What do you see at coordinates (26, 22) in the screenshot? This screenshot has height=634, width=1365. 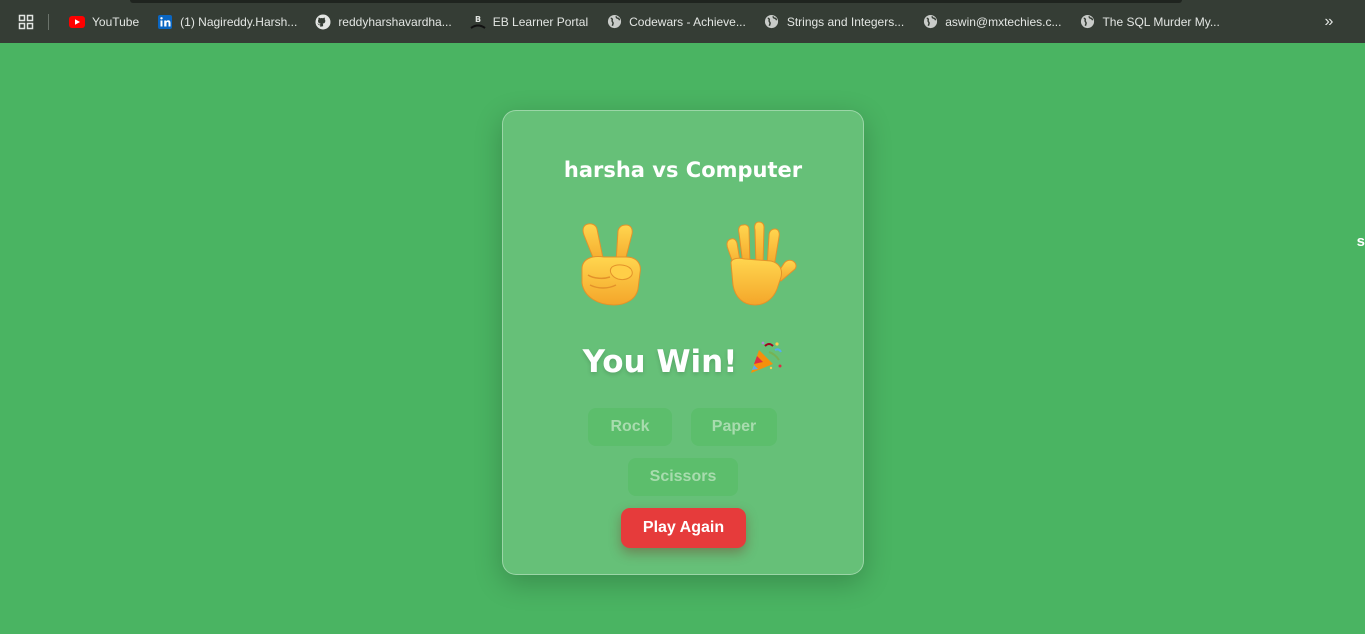 I see `apps-grid-icon` at bounding box center [26, 22].